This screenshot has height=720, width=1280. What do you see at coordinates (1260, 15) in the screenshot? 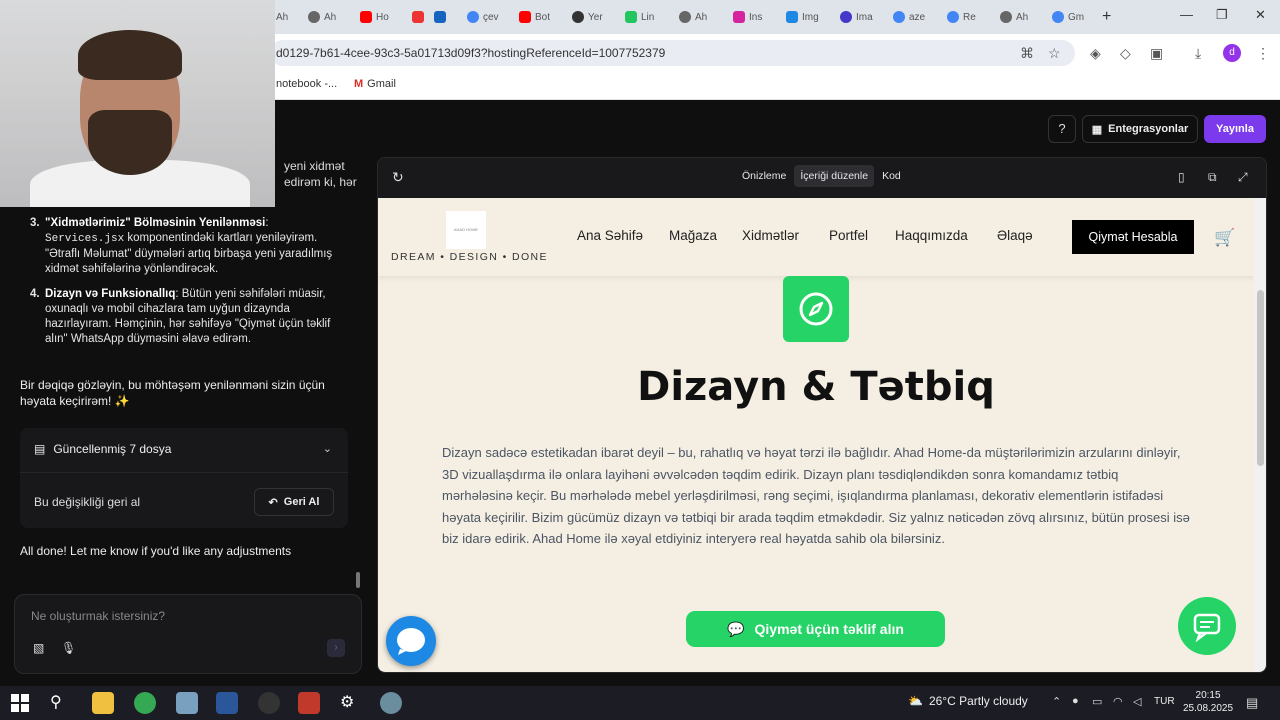
I see `close-icon: ✕` at bounding box center [1260, 15].